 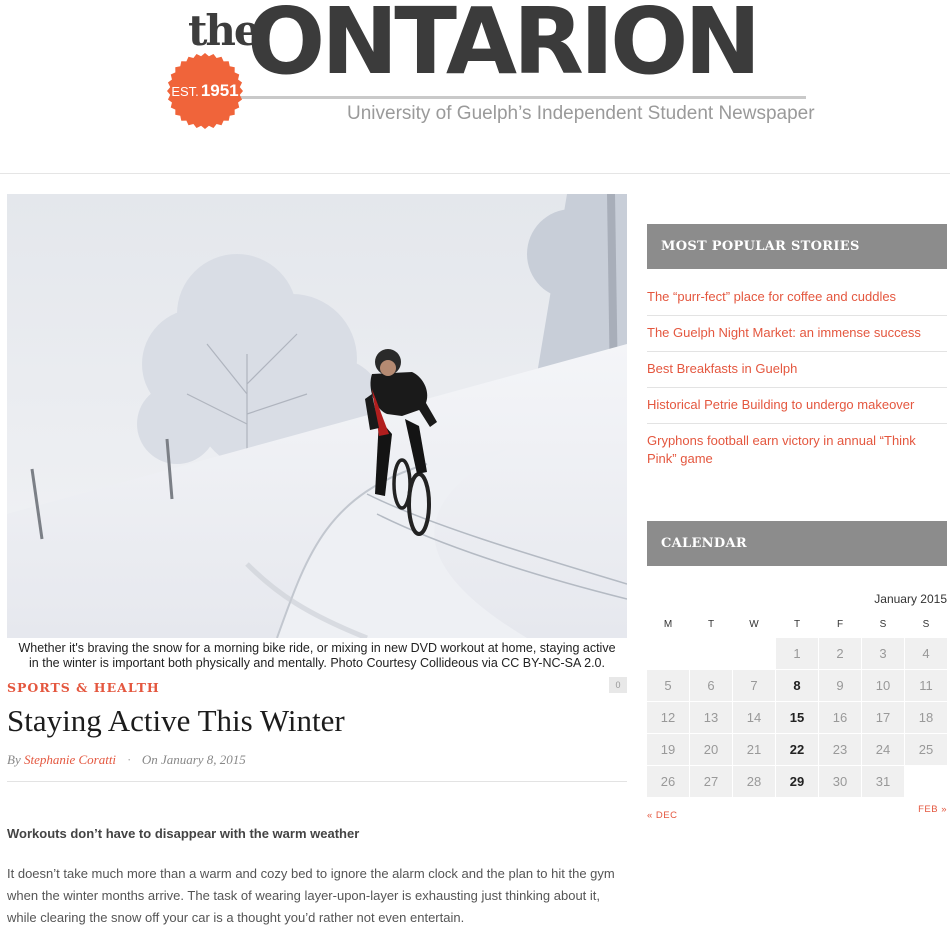 I want to click on calendar-day: 3, so click(x=883, y=653).